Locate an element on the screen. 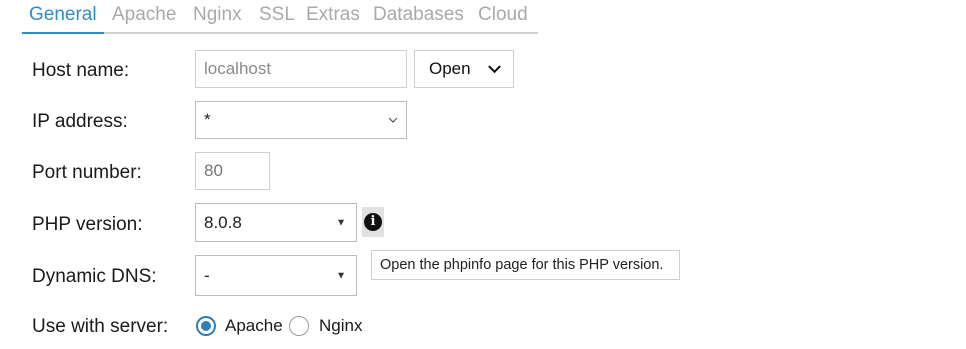 The image size is (966, 349). use-with-server-label: Use with server: is located at coordinates (100, 326).